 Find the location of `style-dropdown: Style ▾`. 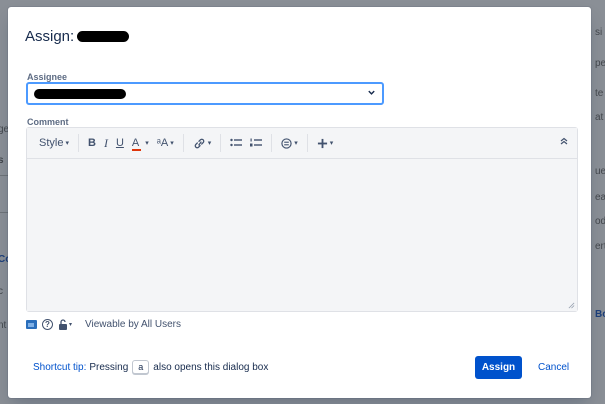

style-dropdown: Style ▾ is located at coordinates (54, 143).